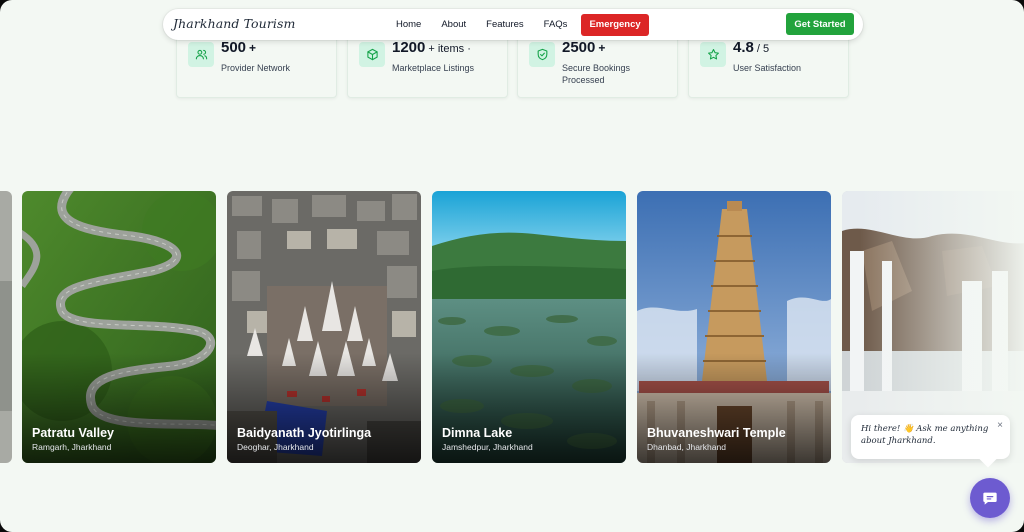 The height and width of the screenshot is (532, 1024). What do you see at coordinates (453, 24) in the screenshot?
I see `nav-link-about: About` at bounding box center [453, 24].